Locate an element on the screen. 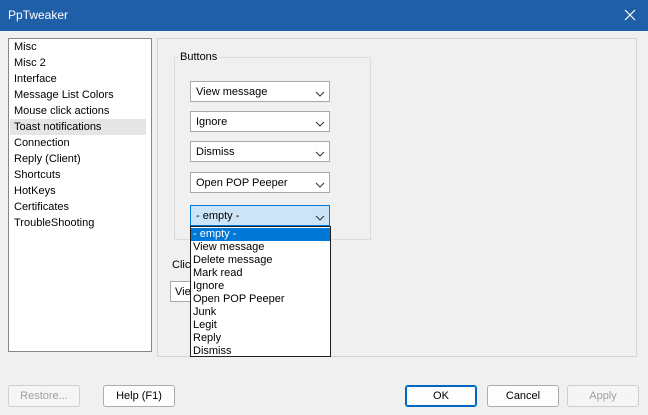  button-2-value: Ignore is located at coordinates (212, 122).